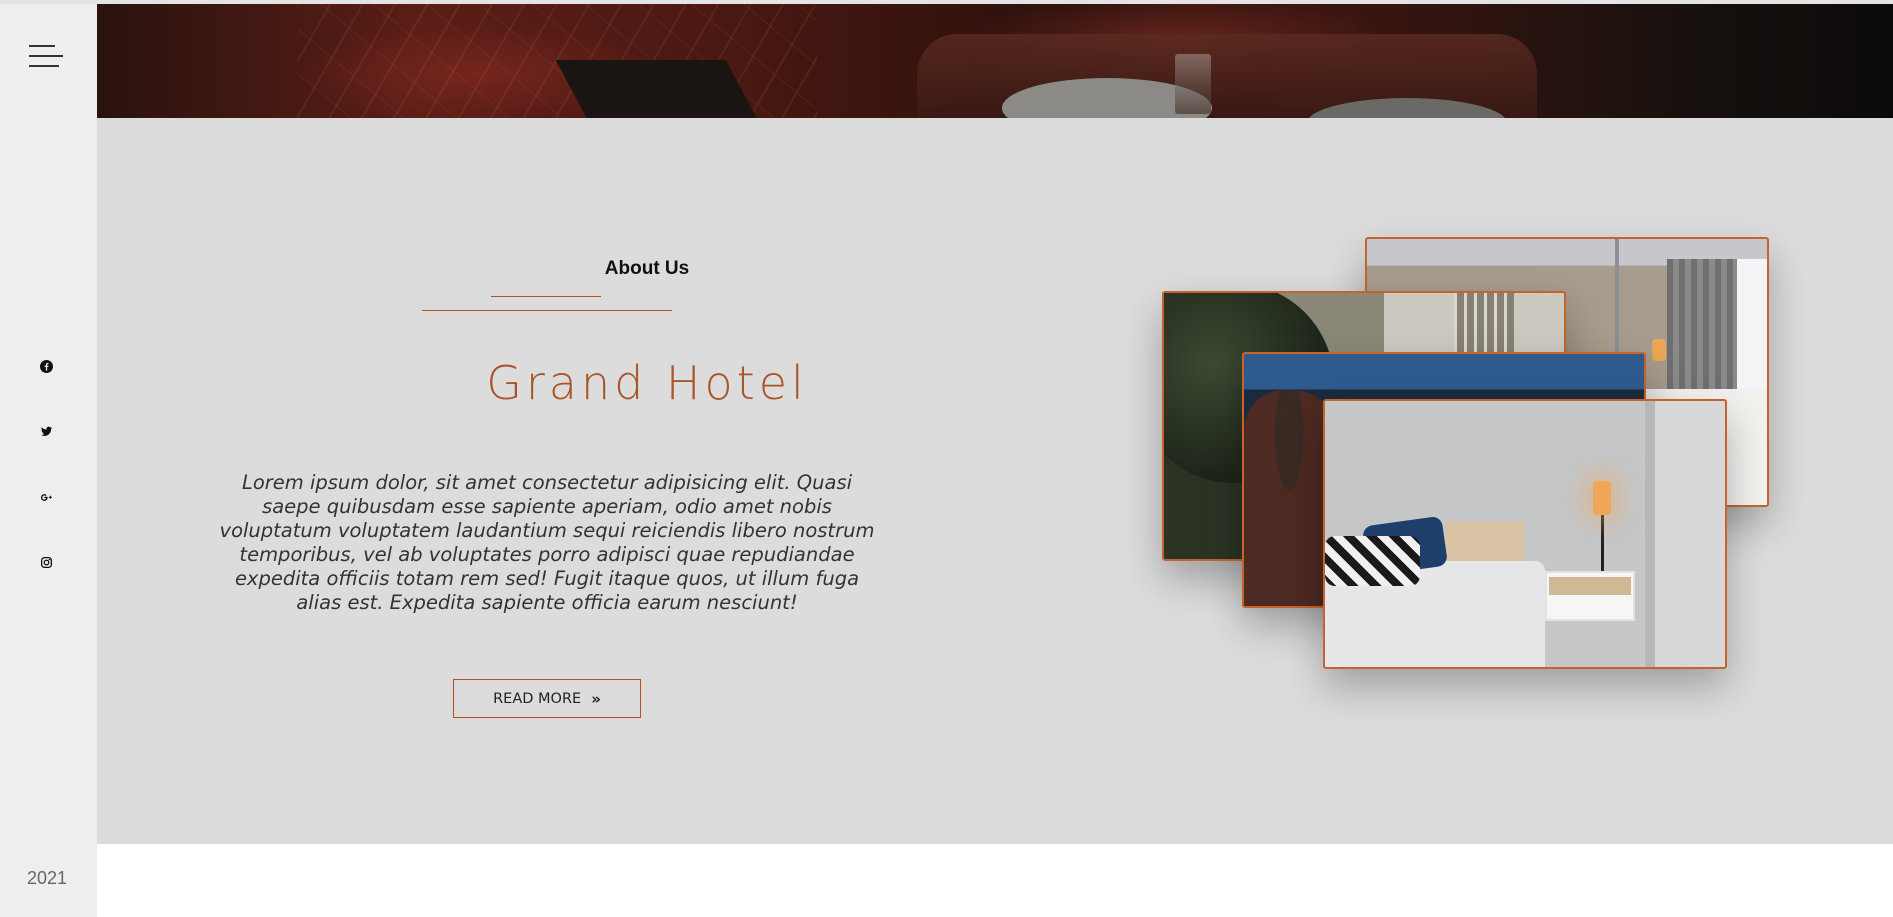 The width and height of the screenshot is (1893, 917). What do you see at coordinates (1690, 534) in the screenshot?
I see `wall` at bounding box center [1690, 534].